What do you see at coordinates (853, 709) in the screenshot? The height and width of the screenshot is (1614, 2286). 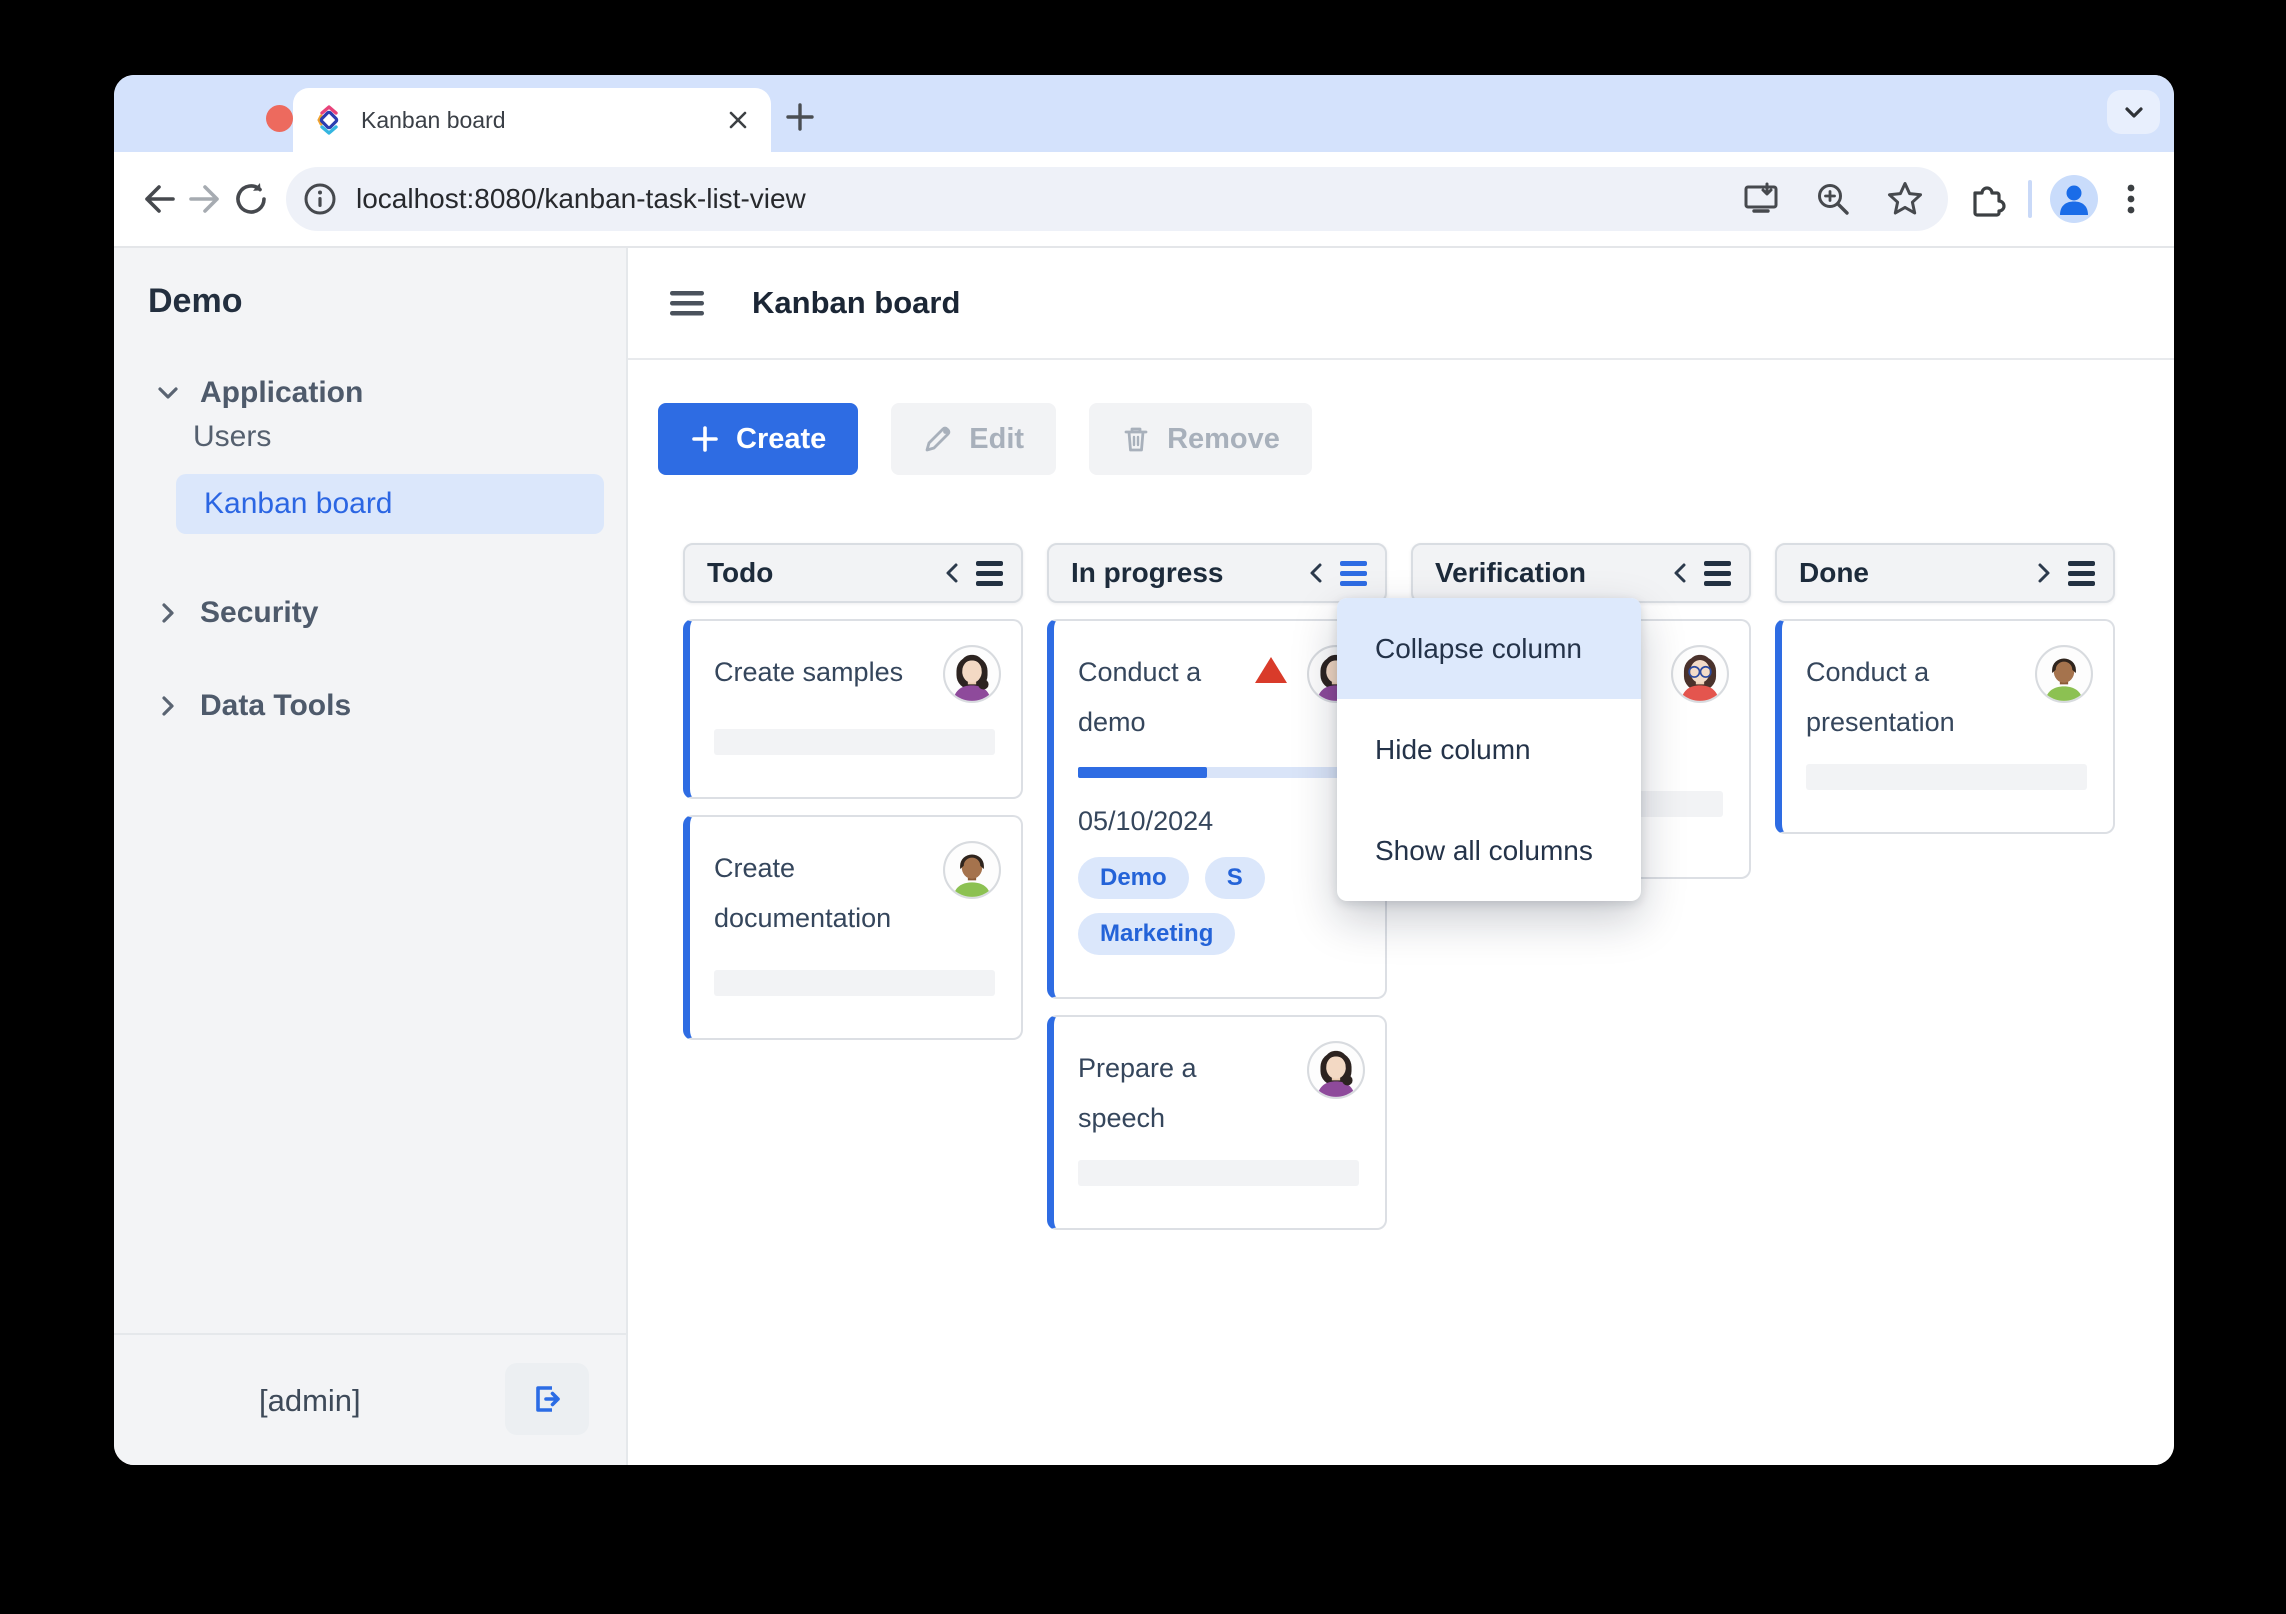 I see `task-card: Create samples` at bounding box center [853, 709].